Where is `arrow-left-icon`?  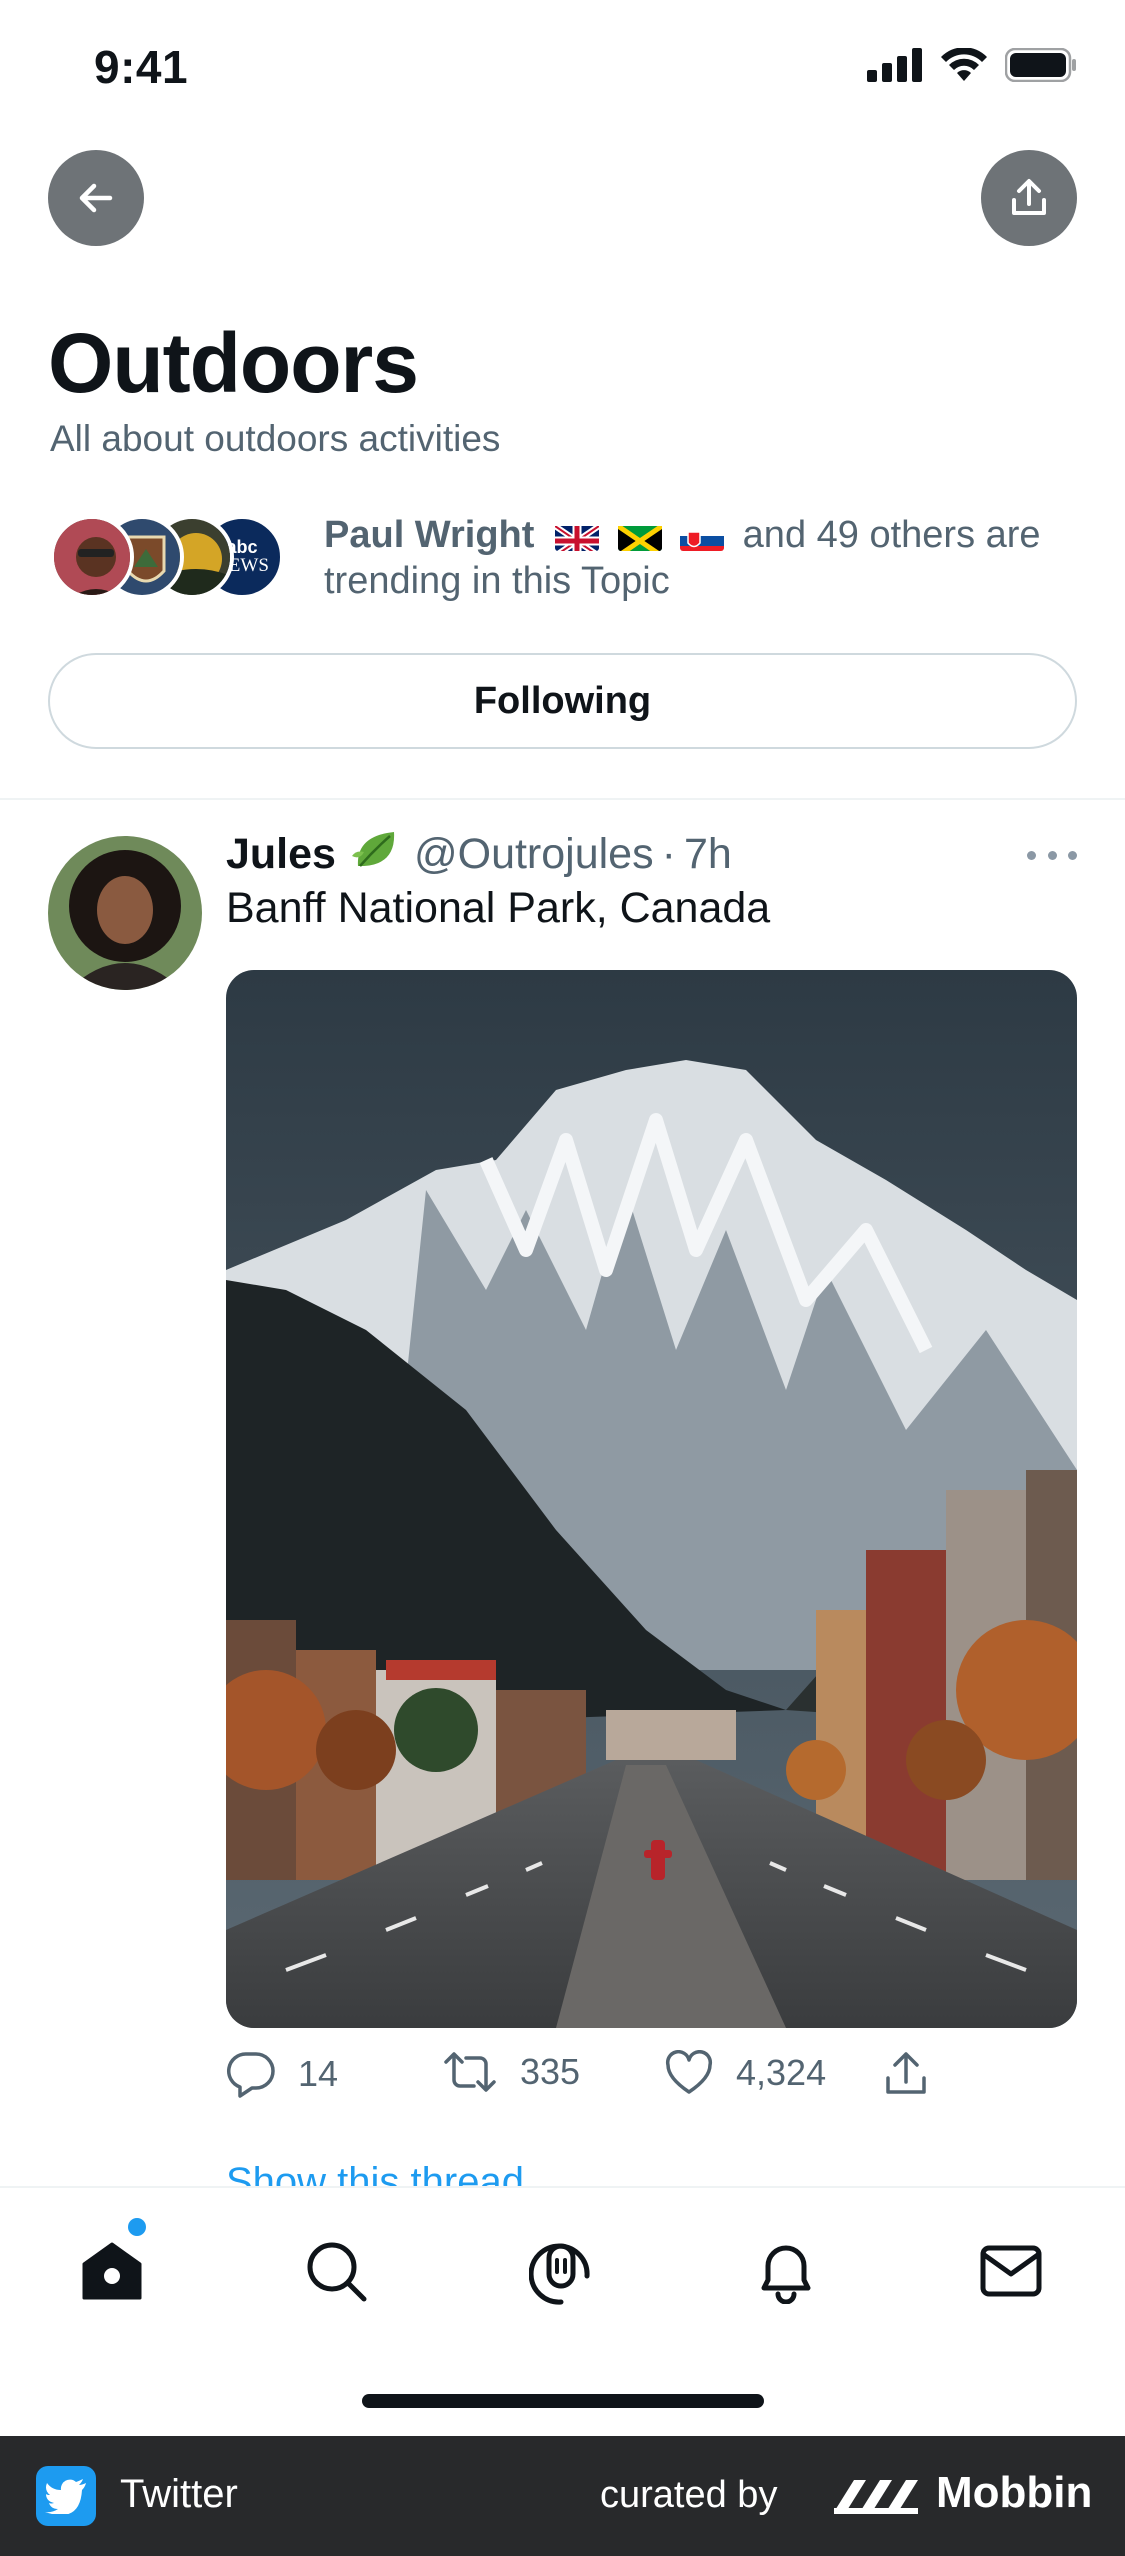
arrow-left-icon is located at coordinates (96, 198).